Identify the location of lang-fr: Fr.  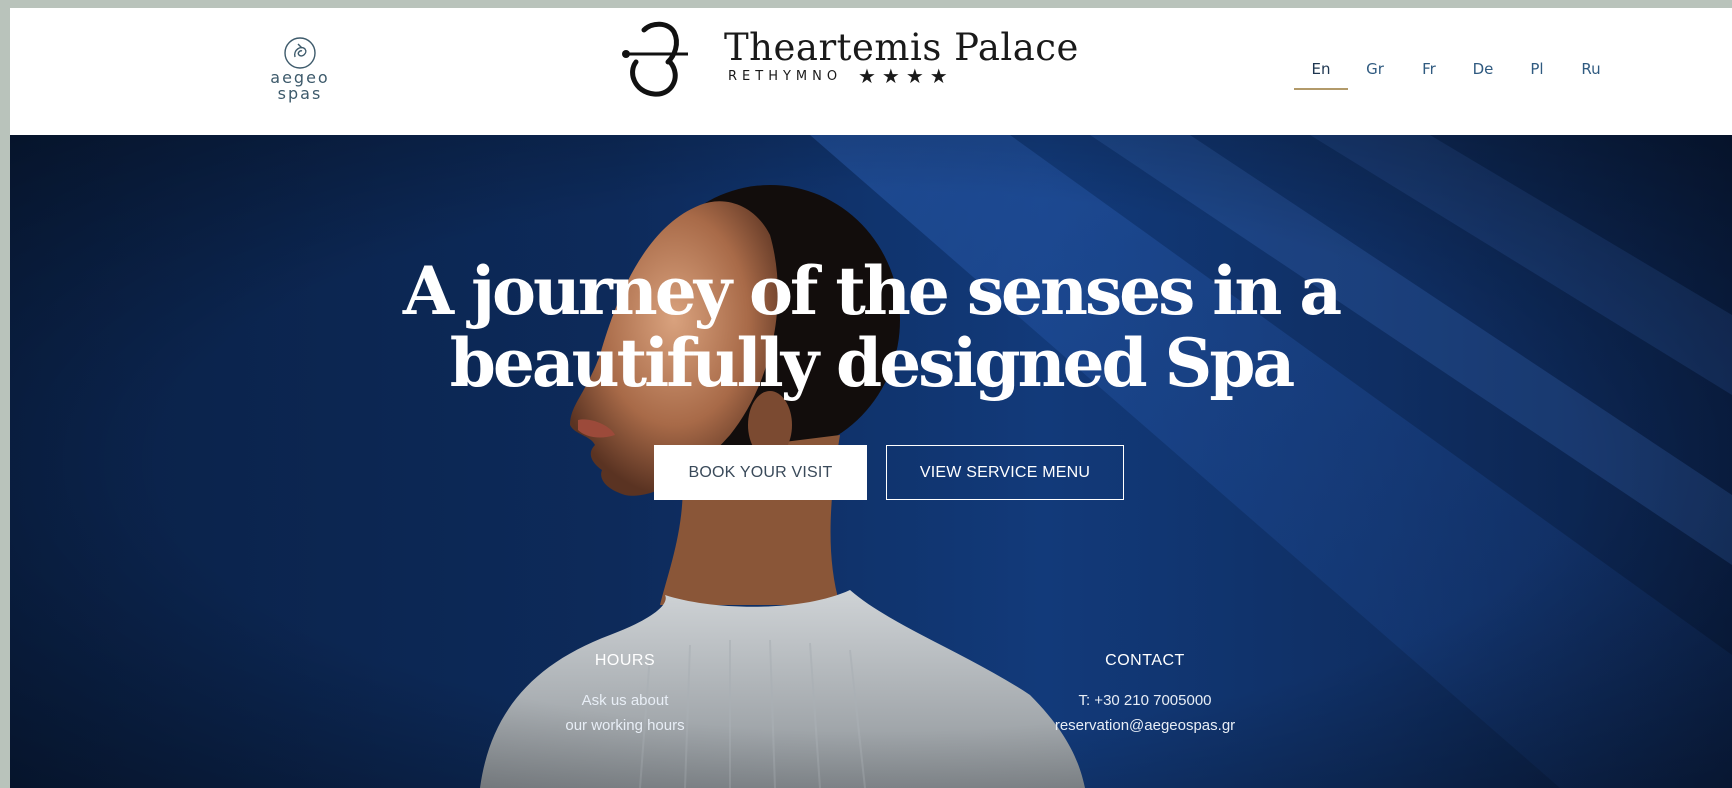
(1429, 75).